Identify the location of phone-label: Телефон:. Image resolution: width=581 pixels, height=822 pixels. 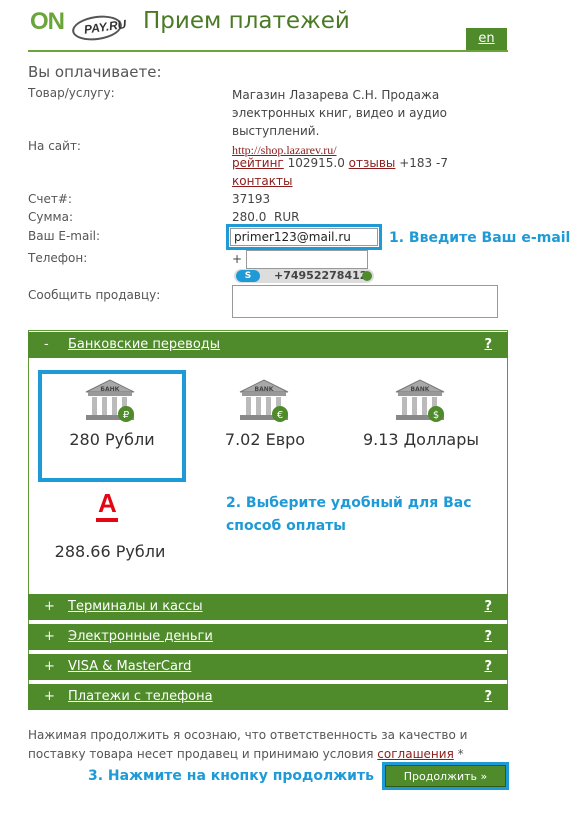
(58, 258).